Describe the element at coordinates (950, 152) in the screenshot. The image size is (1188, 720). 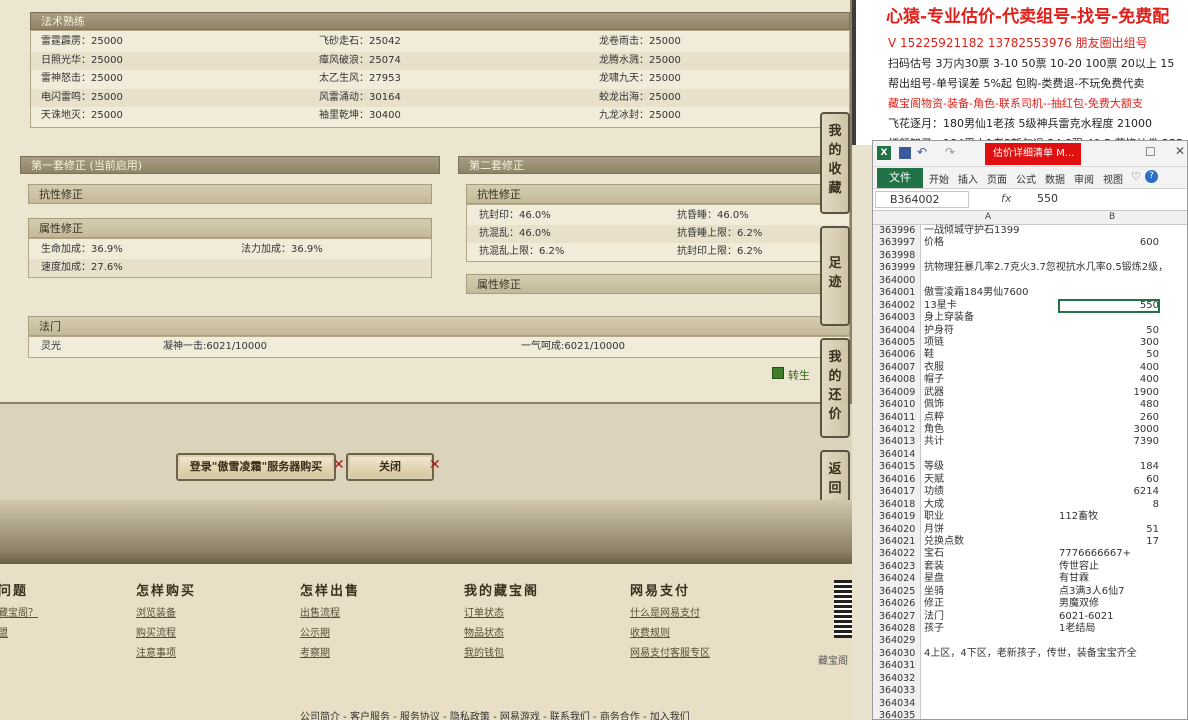
I see `redo-icon: ↷` at that location.